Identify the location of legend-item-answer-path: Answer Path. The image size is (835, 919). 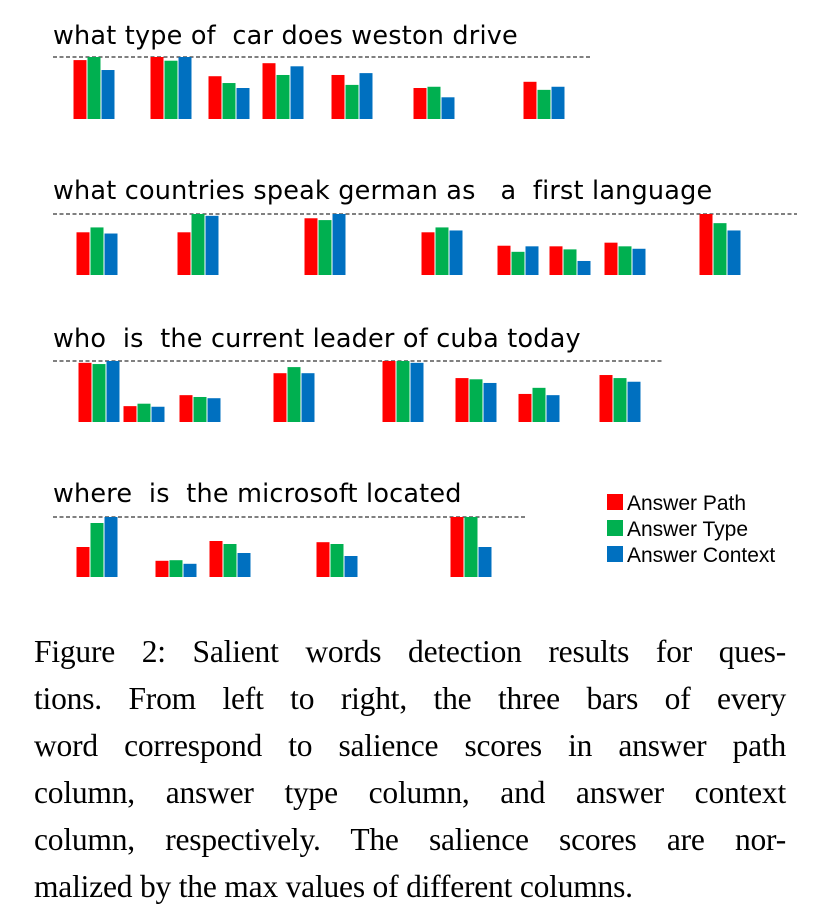
(676, 503).